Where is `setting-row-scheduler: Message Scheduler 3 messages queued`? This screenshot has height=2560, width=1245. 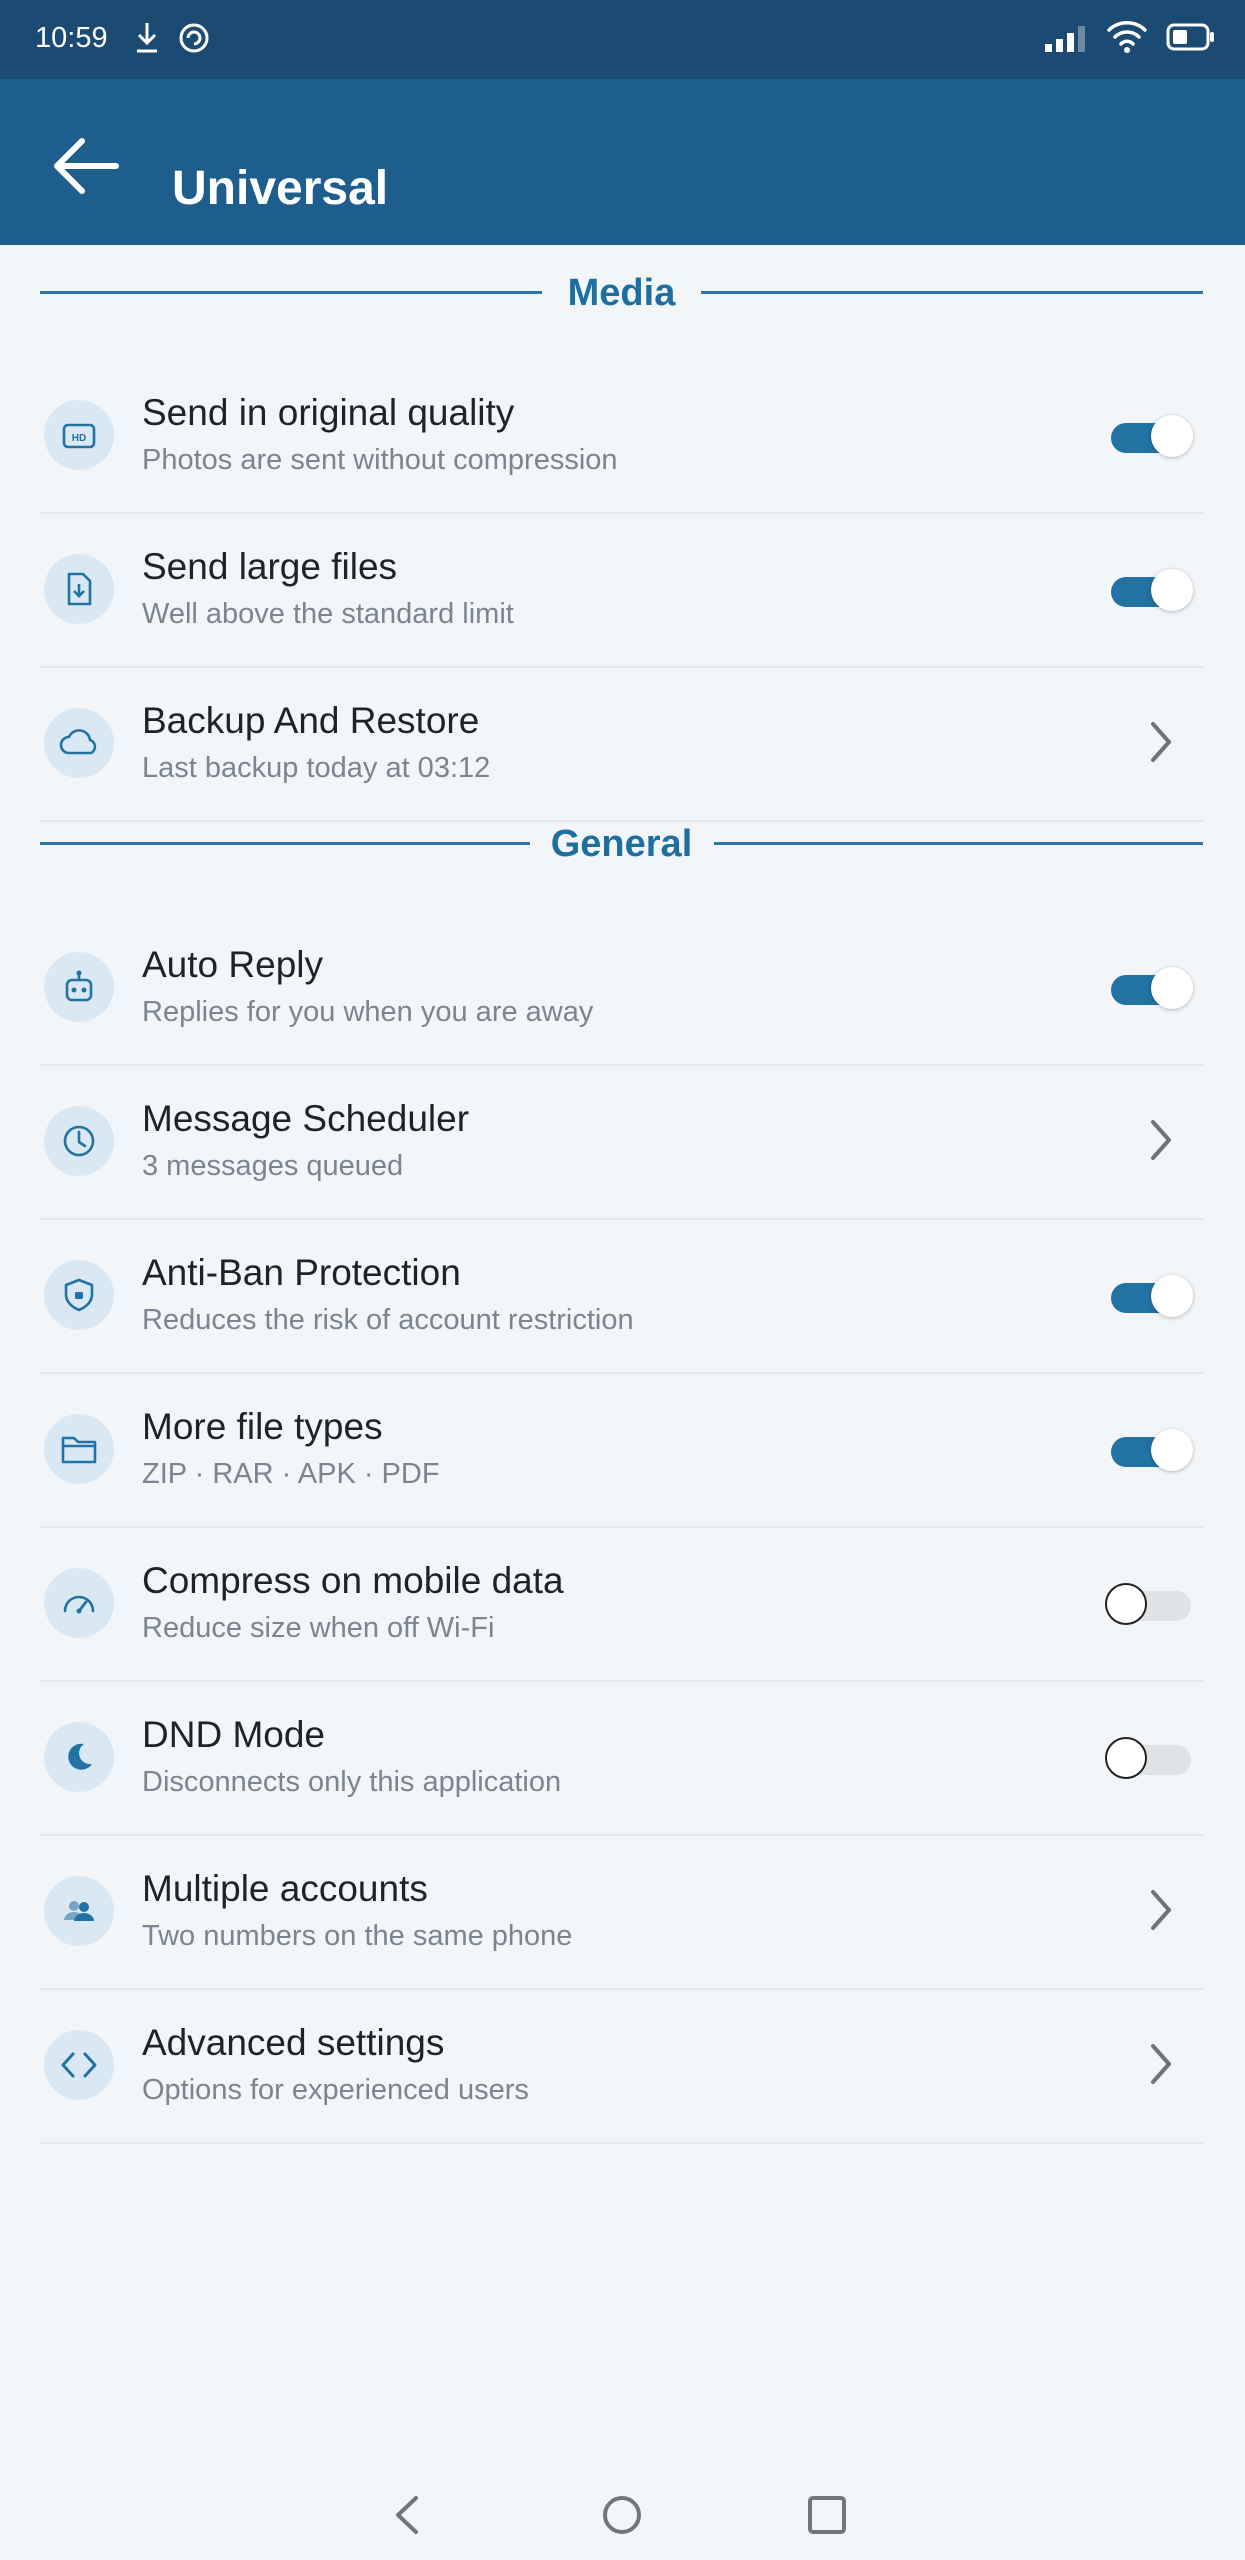 setting-row-scheduler: Message Scheduler 3 messages queued is located at coordinates (621, 1142).